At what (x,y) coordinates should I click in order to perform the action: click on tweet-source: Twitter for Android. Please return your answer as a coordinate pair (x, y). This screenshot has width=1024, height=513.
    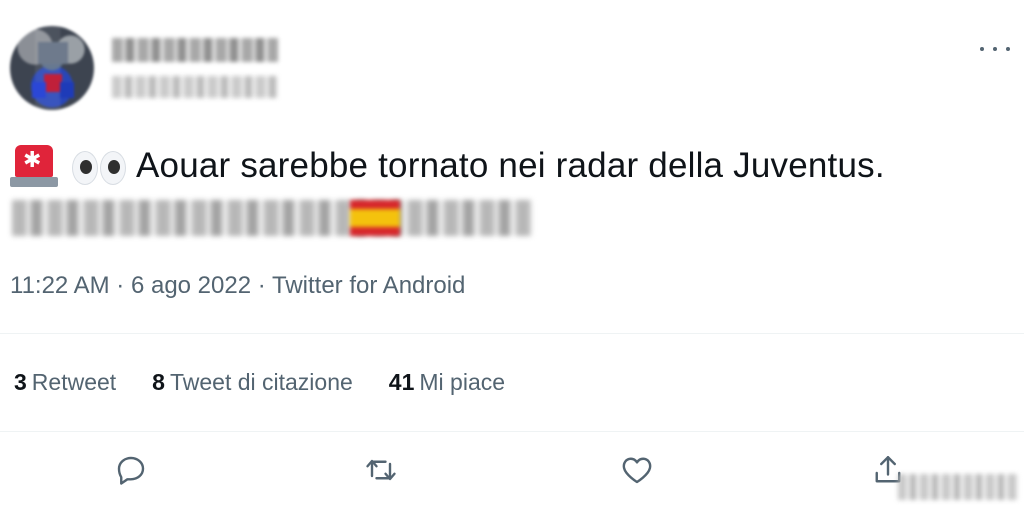
    Looking at the image, I should click on (368, 285).